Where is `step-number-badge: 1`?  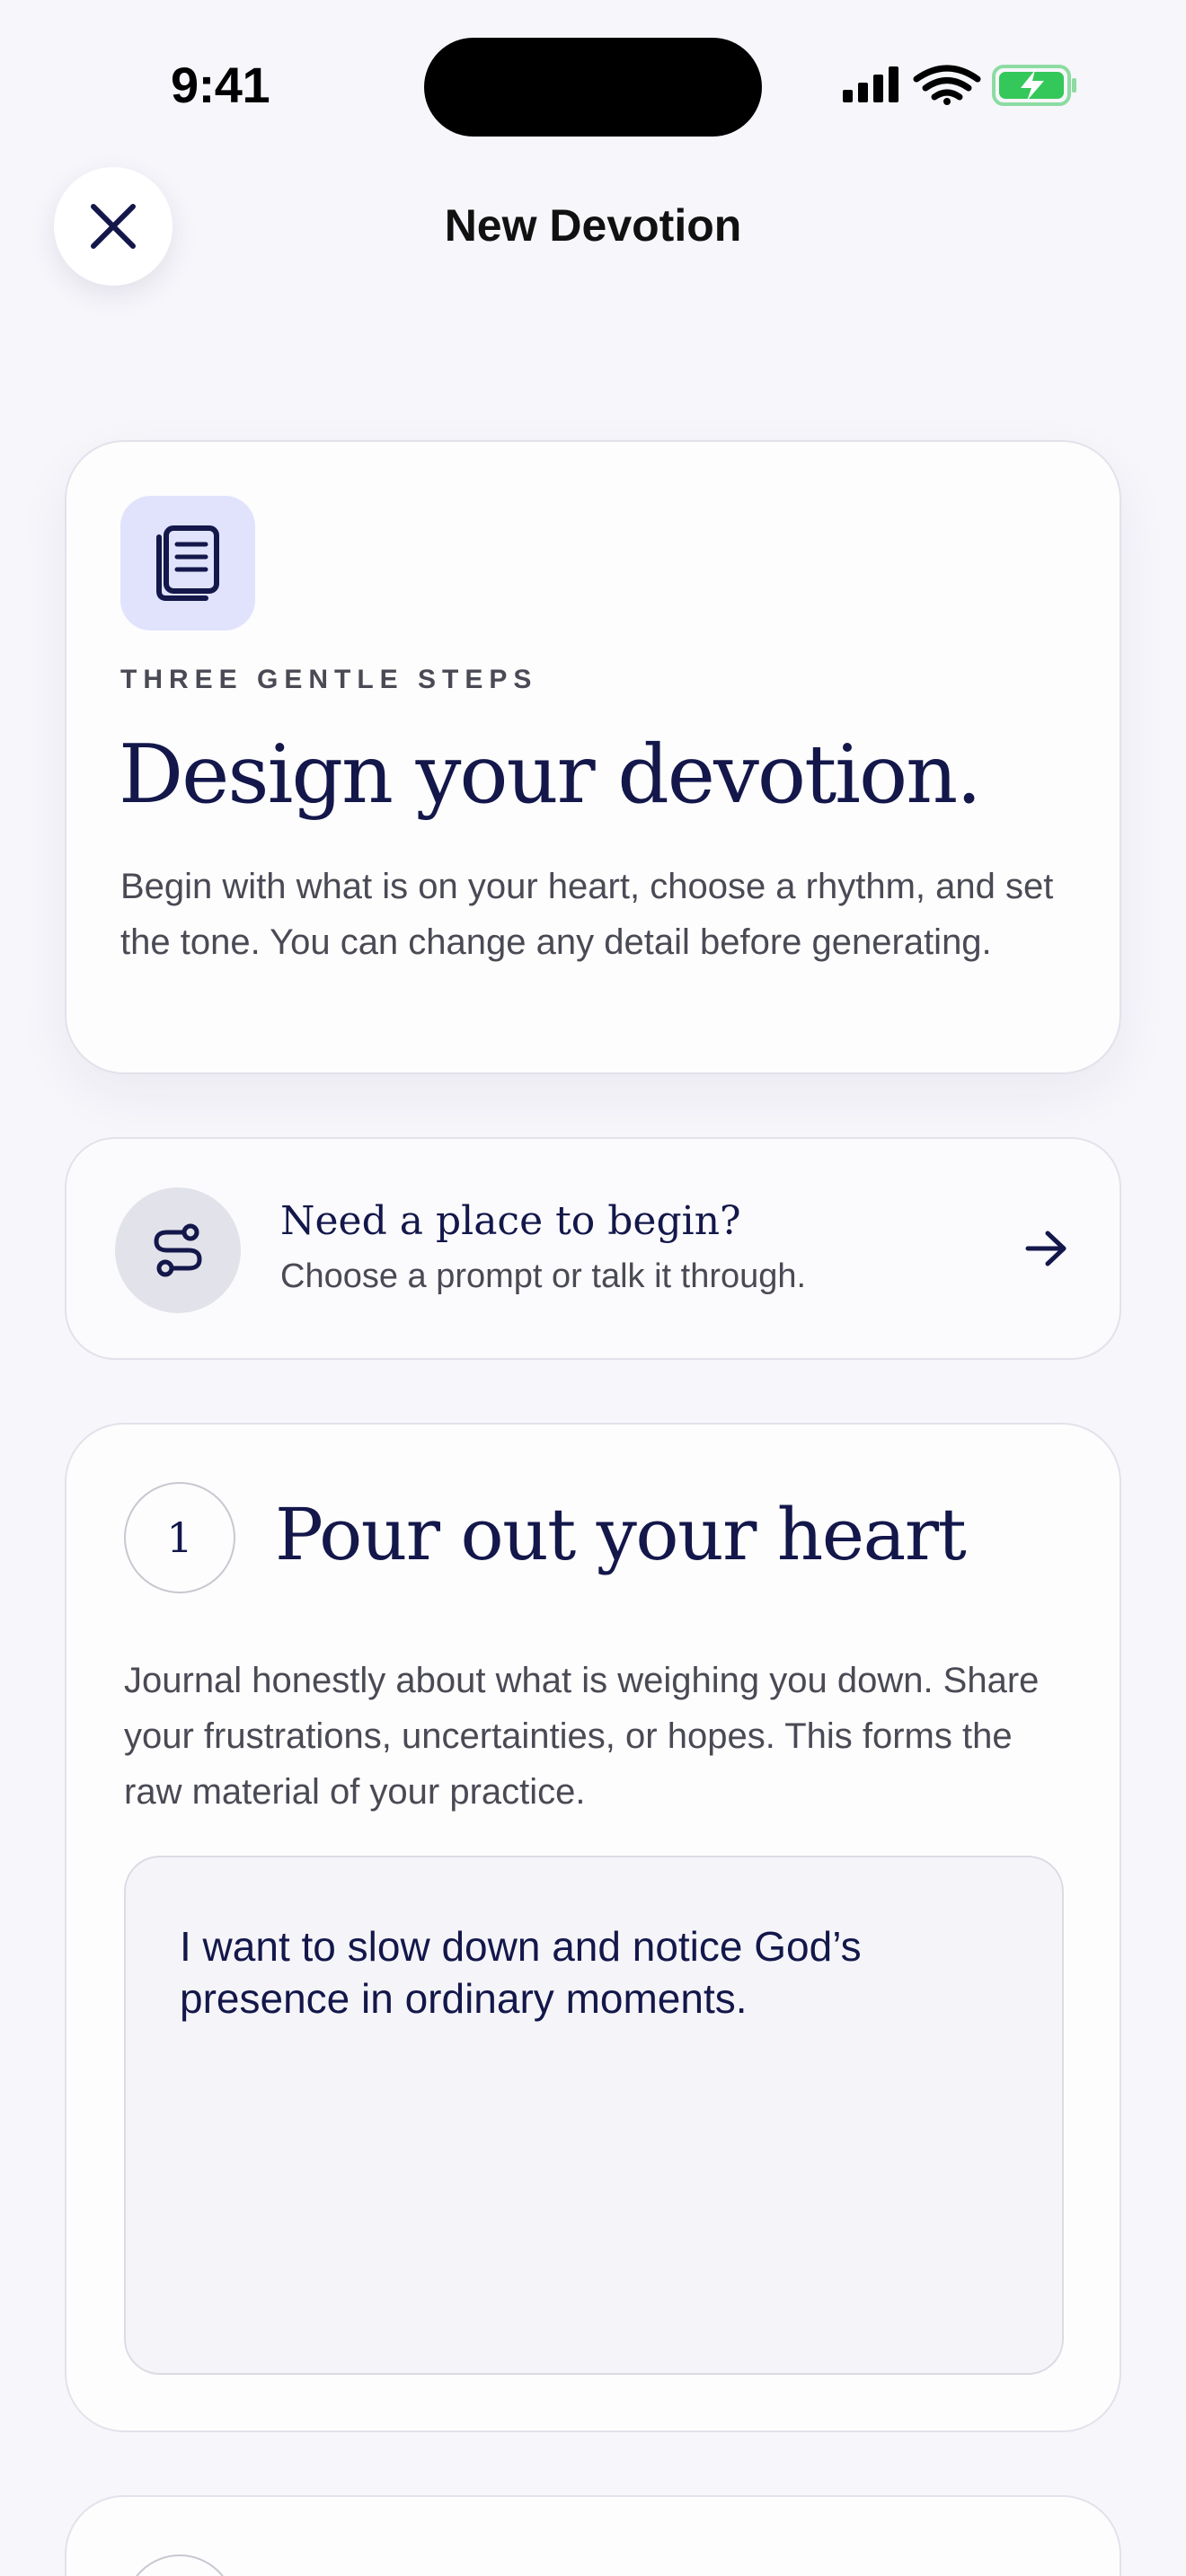 step-number-badge: 1 is located at coordinates (179, 1537).